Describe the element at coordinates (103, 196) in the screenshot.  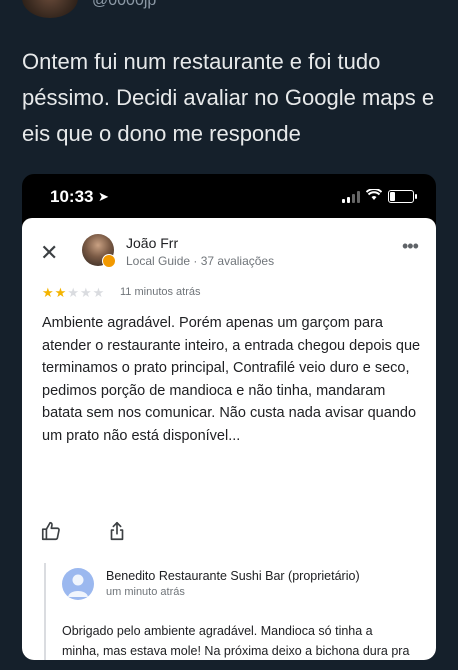
I see `location-arrow-icon: ➤` at that location.